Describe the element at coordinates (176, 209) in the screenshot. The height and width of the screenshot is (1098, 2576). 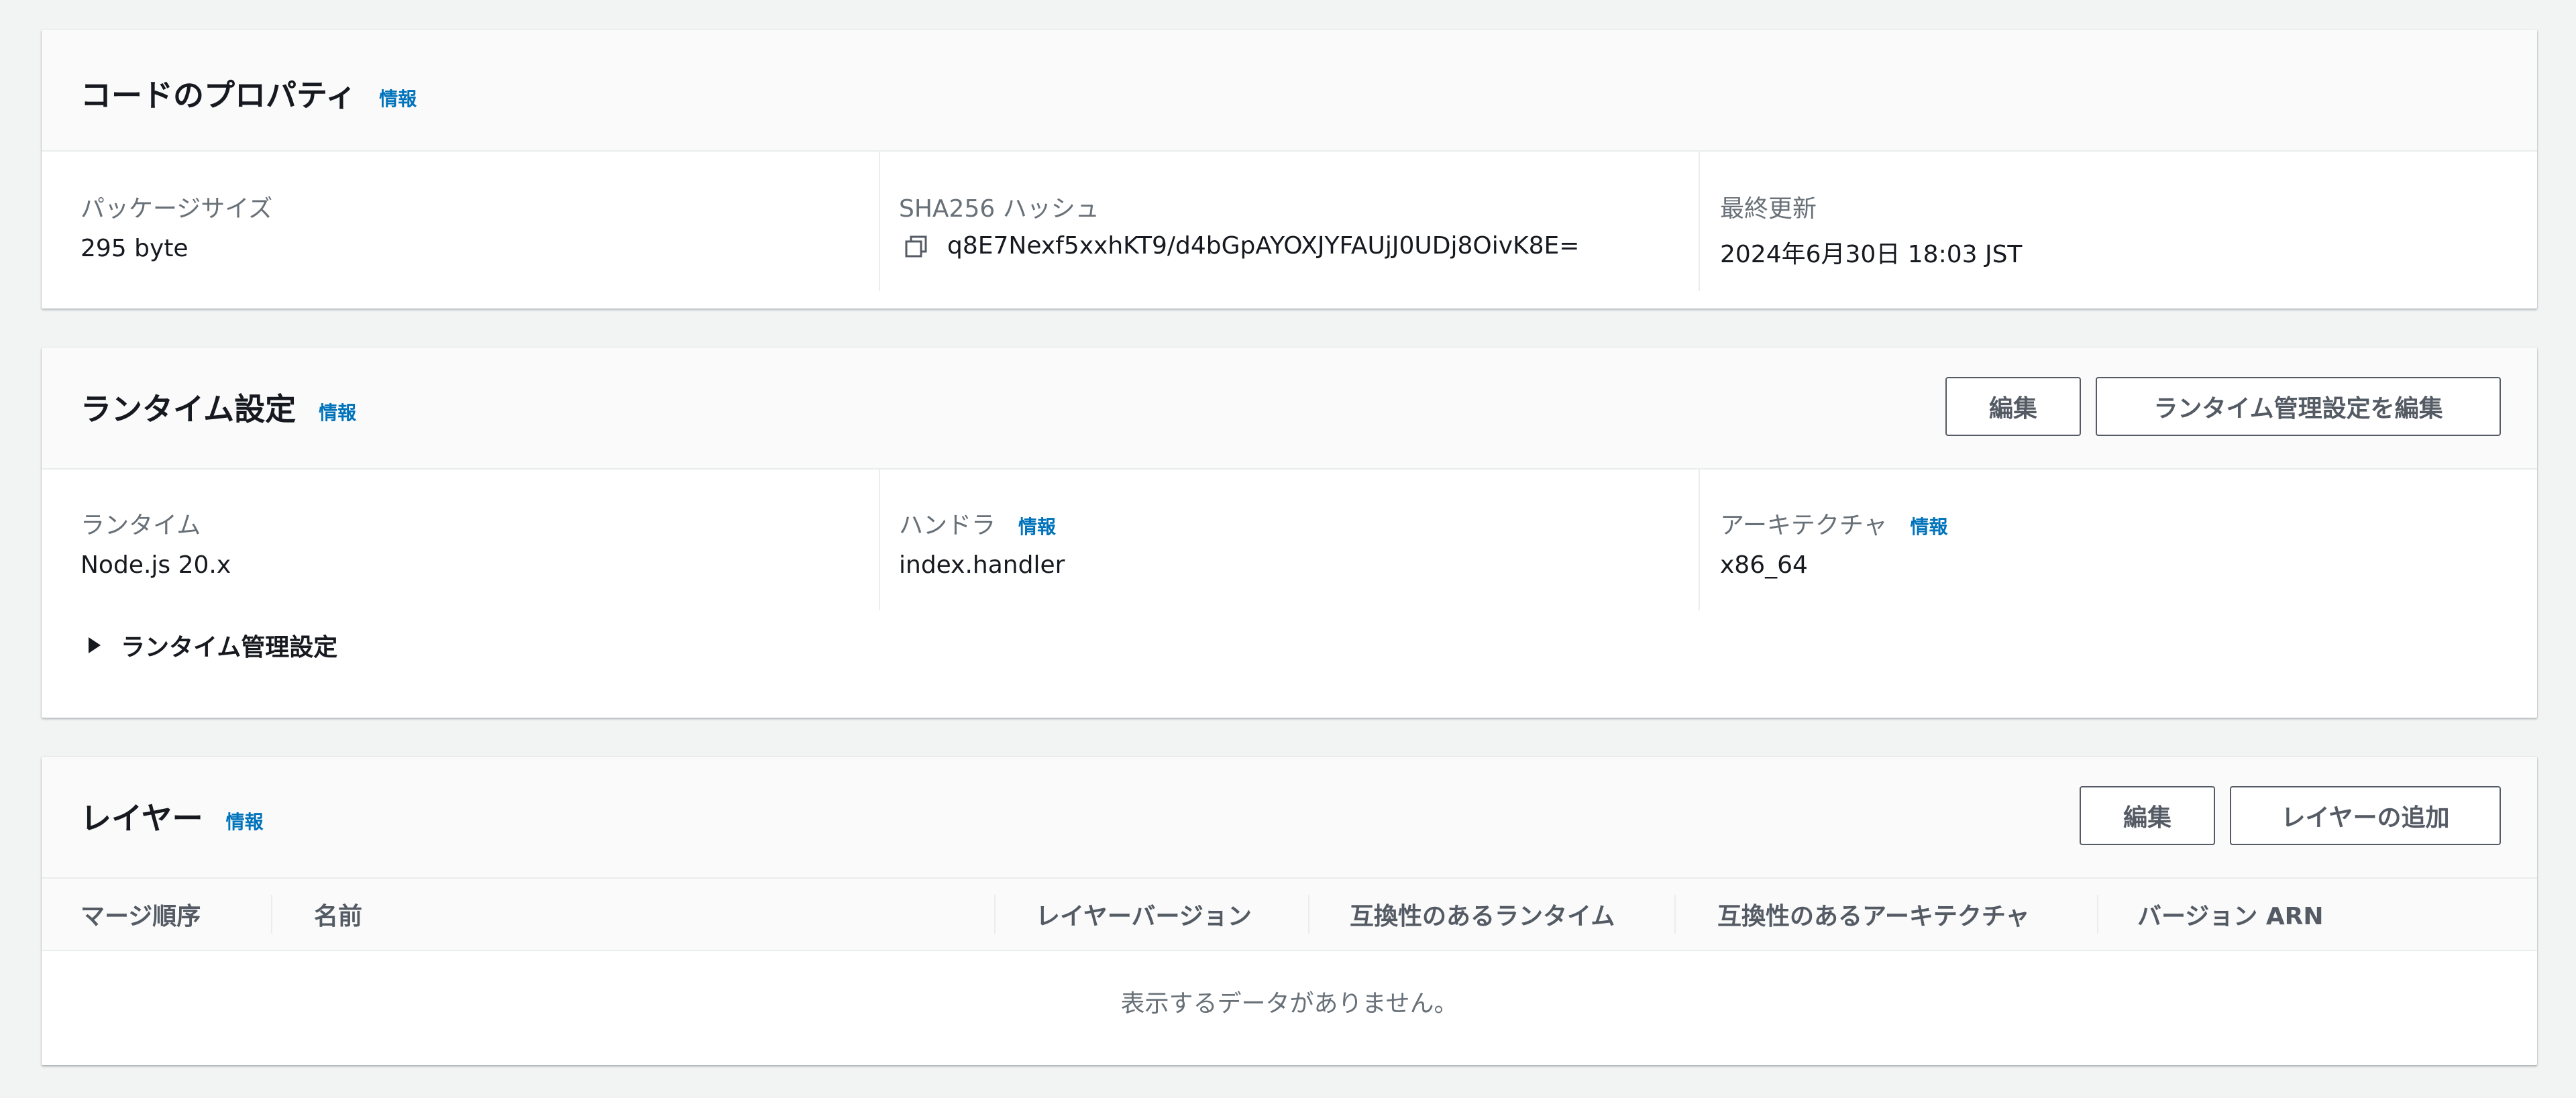
I see `package-size-label: パッケージサイズ` at that location.